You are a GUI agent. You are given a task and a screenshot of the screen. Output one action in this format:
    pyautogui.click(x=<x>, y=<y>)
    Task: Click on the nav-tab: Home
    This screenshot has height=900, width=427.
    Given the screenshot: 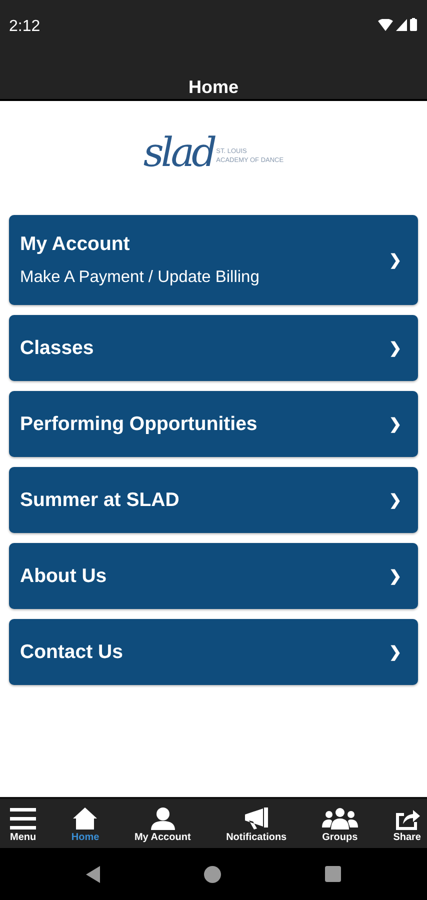 What is the action you would take?
    pyautogui.click(x=85, y=827)
    